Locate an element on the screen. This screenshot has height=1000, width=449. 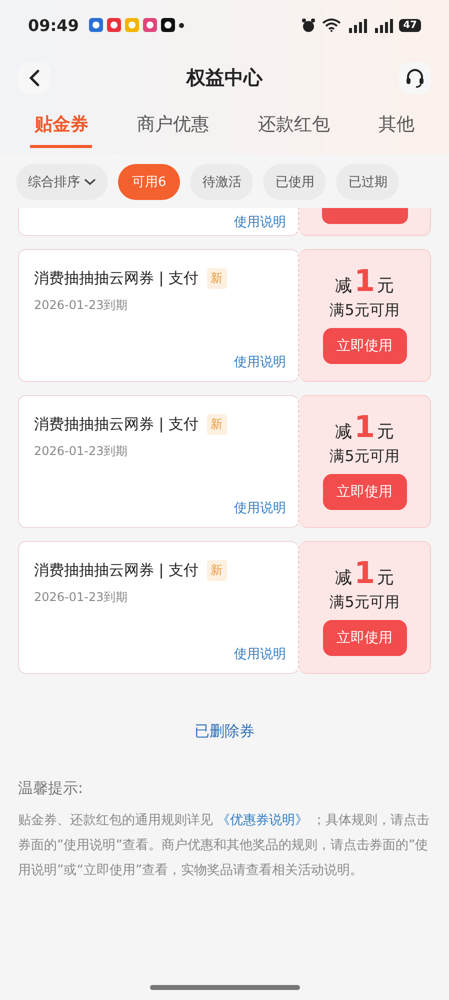
tab: 贴金券 is located at coordinates (61, 127).